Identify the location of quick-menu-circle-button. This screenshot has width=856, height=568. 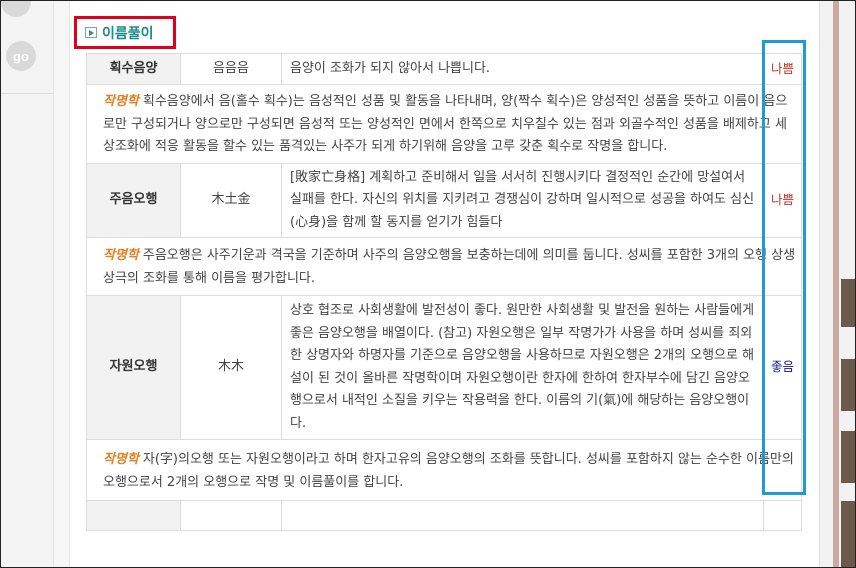
(16, 9).